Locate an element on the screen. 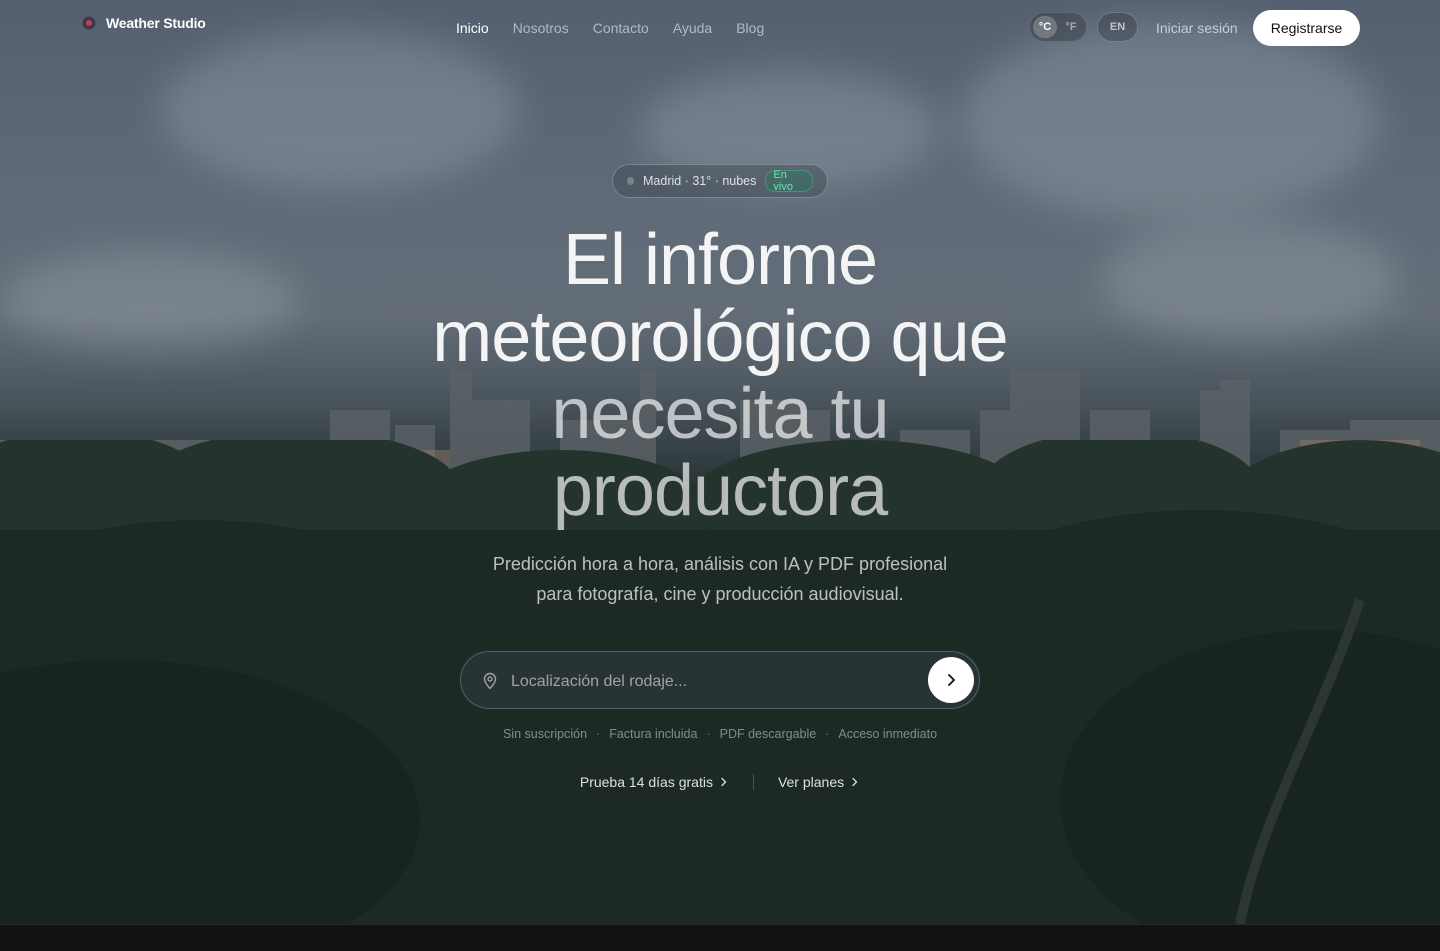  weather-status-pill: Madrid · 31° · nubes En vivo is located at coordinates (720, 181).